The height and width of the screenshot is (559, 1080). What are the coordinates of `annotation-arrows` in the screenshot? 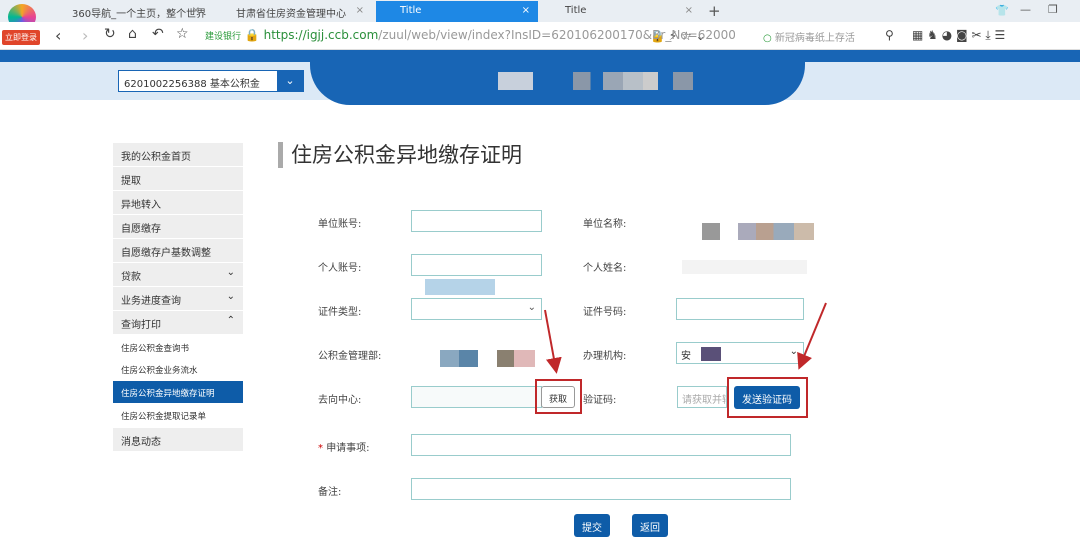 It's located at (685, 338).